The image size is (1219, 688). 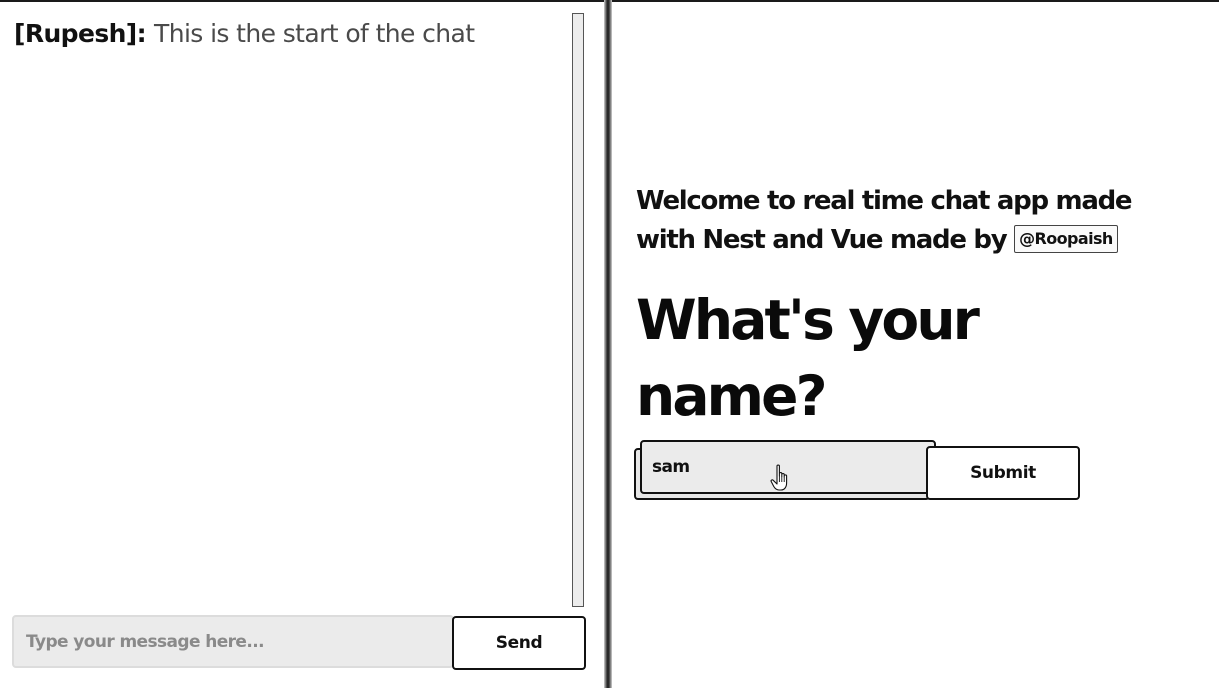 What do you see at coordinates (233, 641) in the screenshot?
I see `message-input` at bounding box center [233, 641].